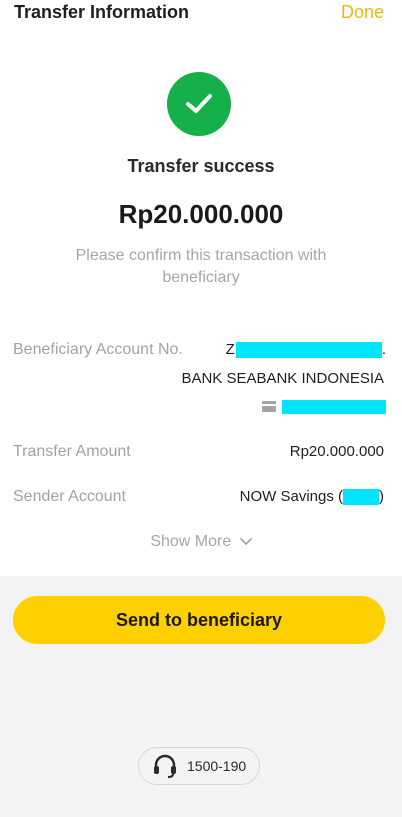  I want to click on success-check-icon, so click(199, 104).